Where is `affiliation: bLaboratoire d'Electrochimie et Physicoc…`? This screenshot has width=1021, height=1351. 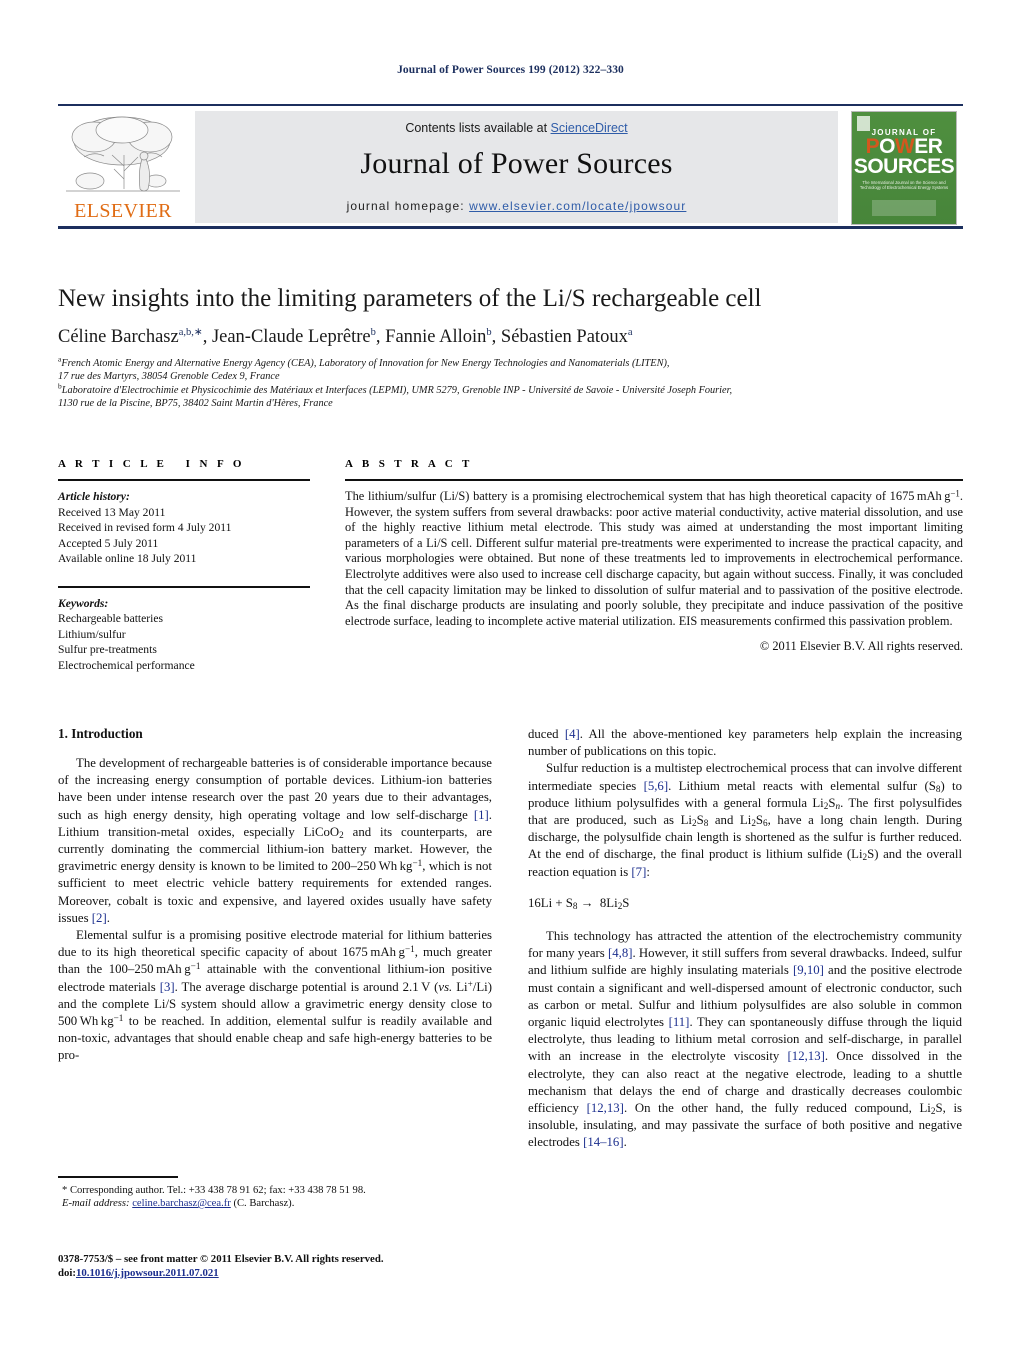
affiliation: bLaboratoire d'Electrochimie et Physicoc… is located at coordinates (510, 389).